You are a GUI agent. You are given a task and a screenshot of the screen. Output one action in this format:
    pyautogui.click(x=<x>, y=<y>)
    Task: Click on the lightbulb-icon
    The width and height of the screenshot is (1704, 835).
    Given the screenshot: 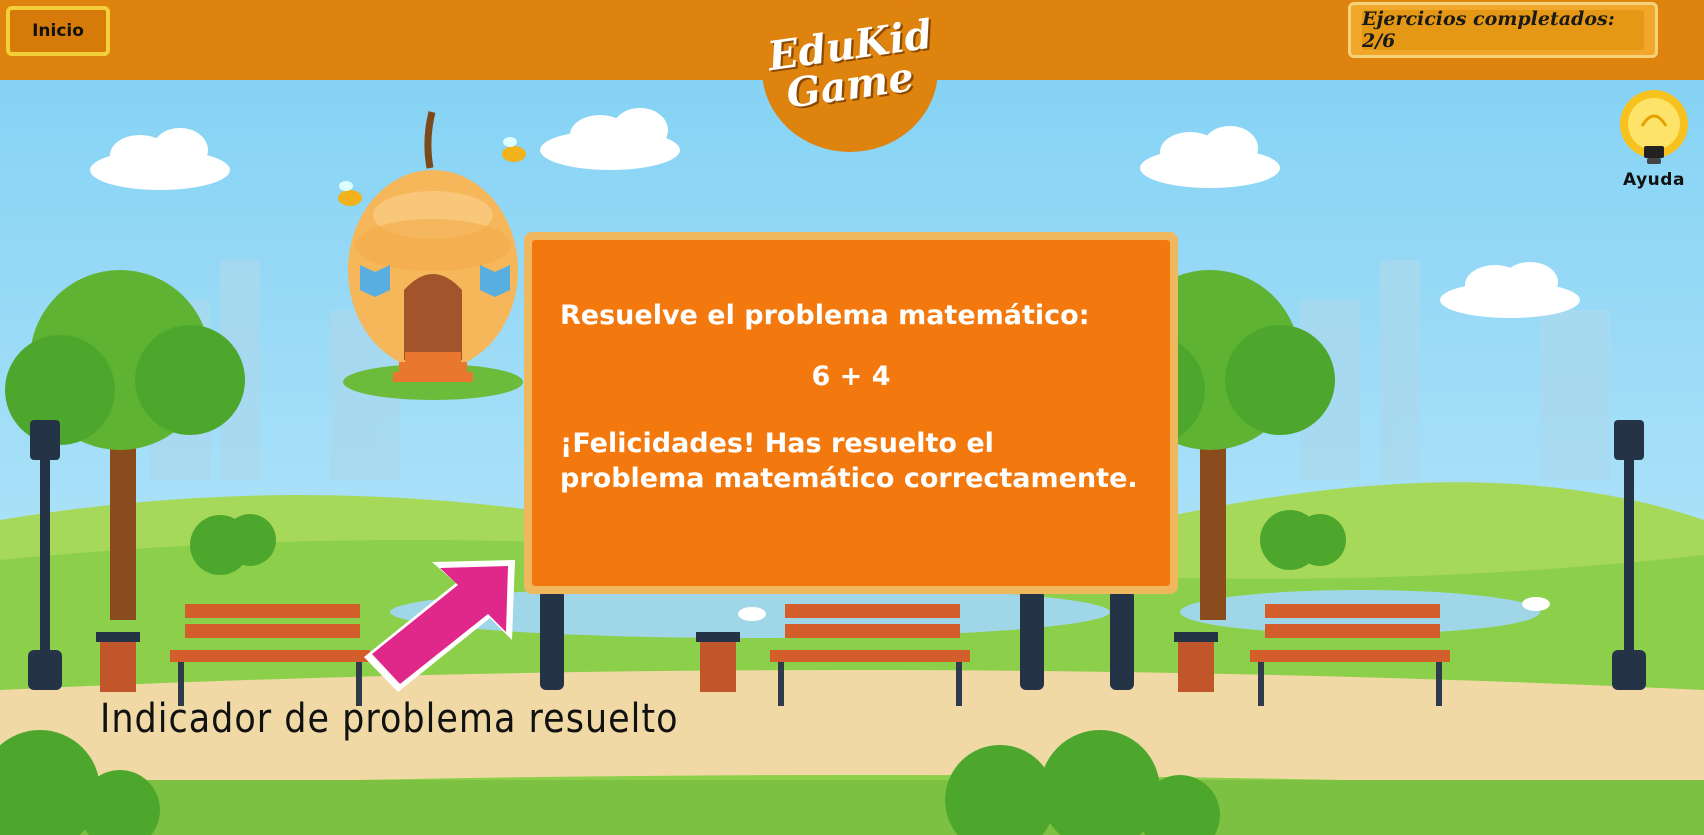 What is the action you would take?
    pyautogui.click(x=1654, y=127)
    